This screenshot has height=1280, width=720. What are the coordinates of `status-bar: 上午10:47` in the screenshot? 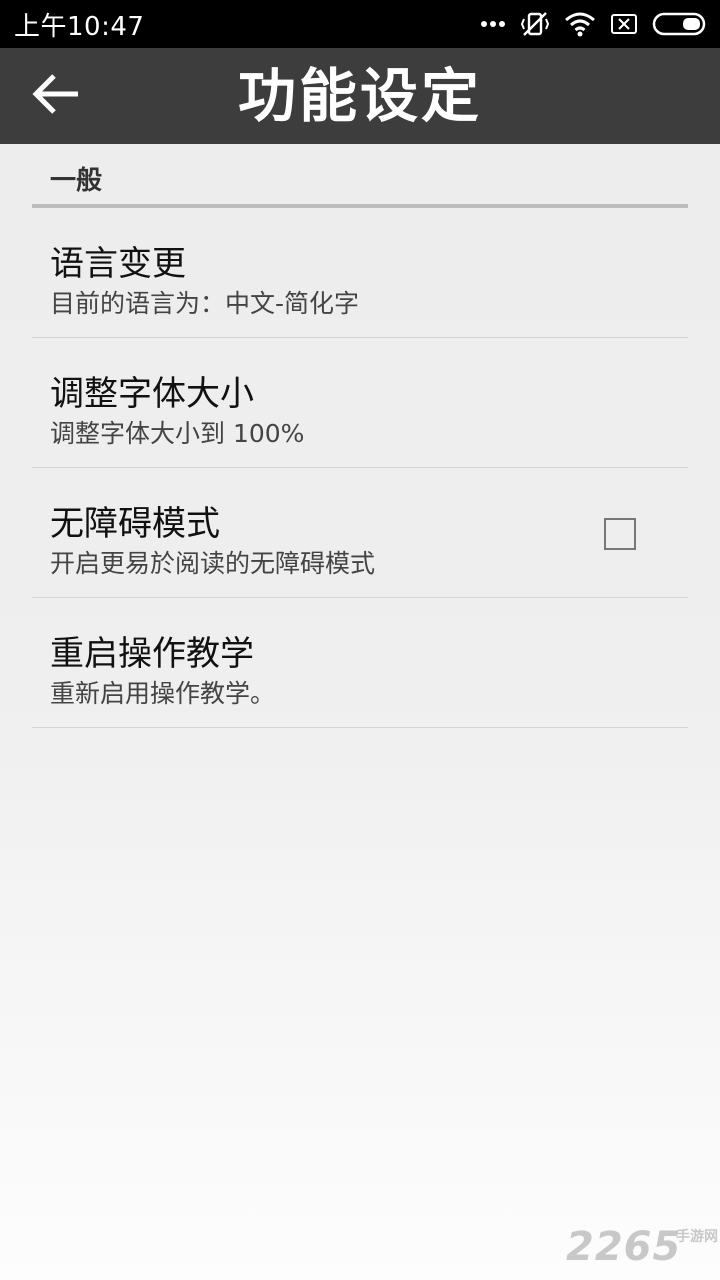 It's located at (360, 24).